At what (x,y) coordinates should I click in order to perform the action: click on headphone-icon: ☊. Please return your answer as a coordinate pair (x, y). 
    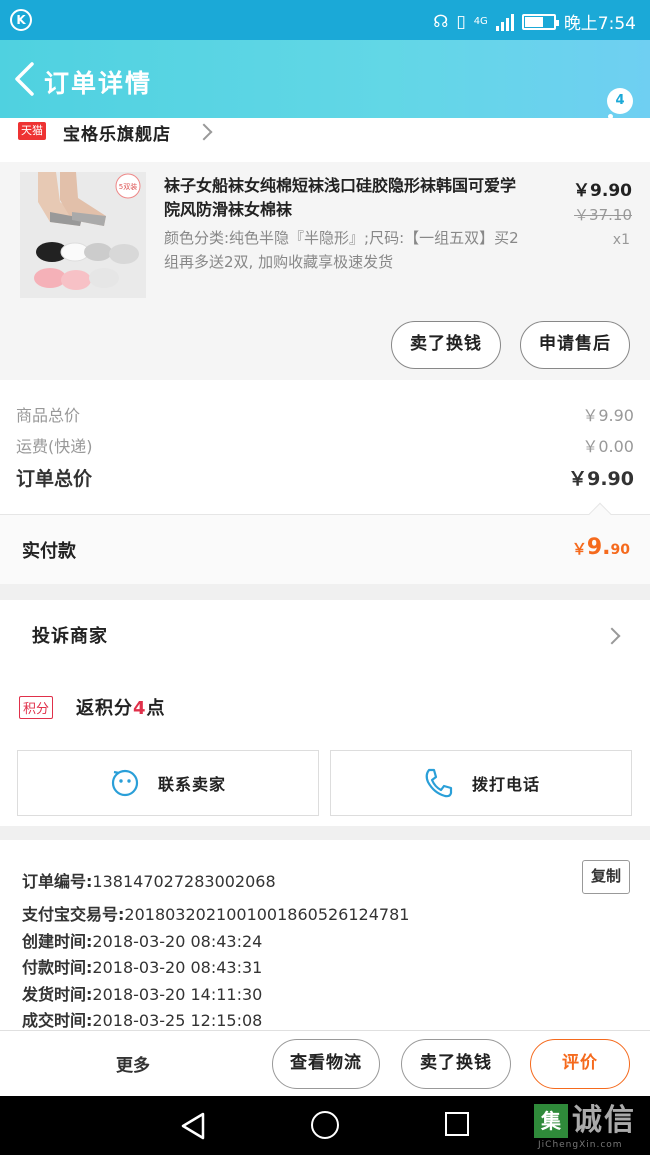
    Looking at the image, I should click on (441, 21).